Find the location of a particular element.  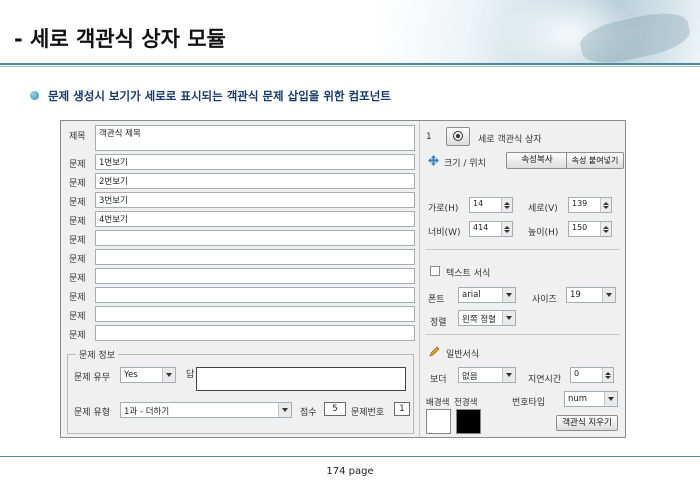

align-select: 왼쪽 정렬 is located at coordinates (487, 318).